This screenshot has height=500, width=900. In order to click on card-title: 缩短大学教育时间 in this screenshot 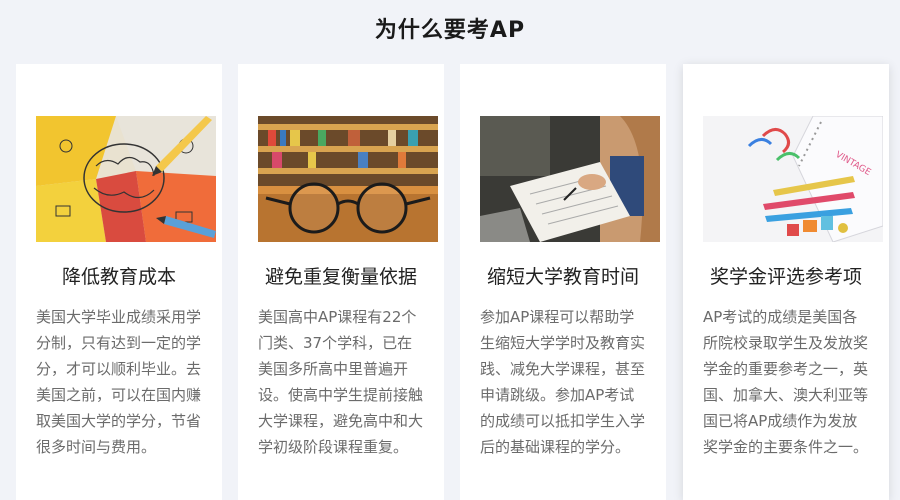, I will do `click(562, 277)`.